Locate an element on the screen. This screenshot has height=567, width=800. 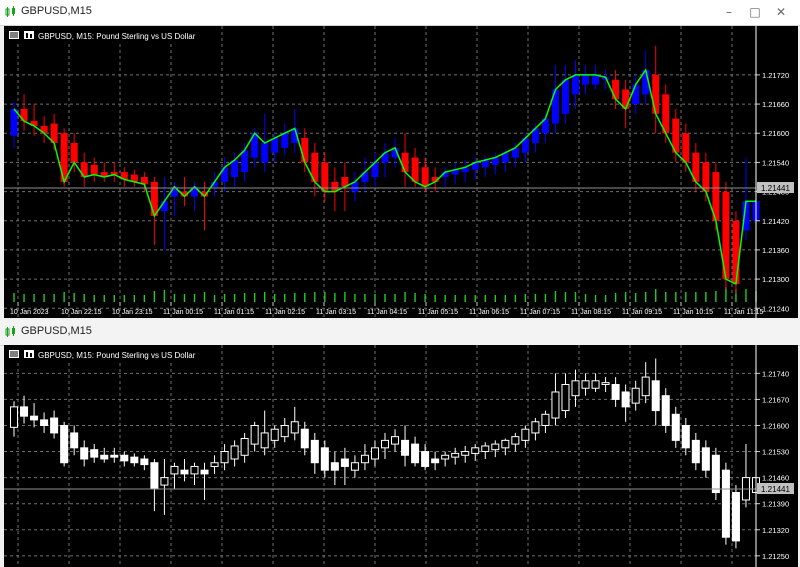
x-tick-label: 11 Jan 05:15 is located at coordinates (438, 312).